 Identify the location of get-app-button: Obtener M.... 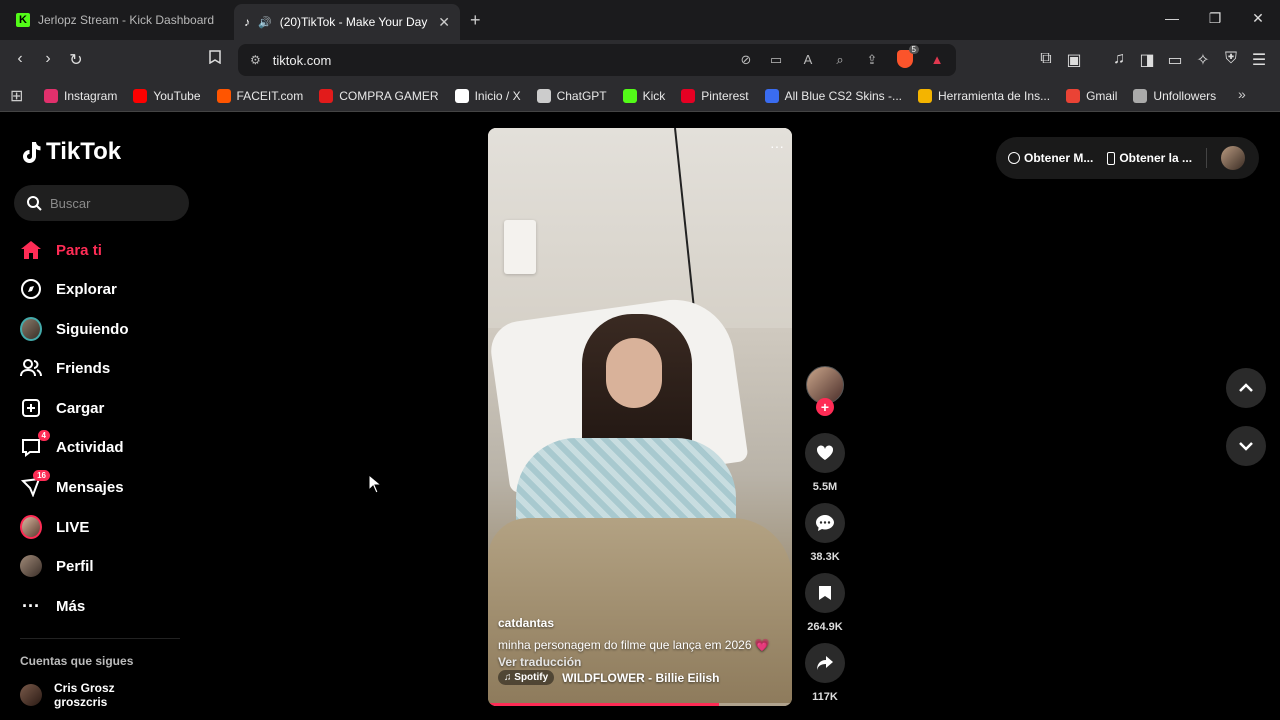
(1050, 158).